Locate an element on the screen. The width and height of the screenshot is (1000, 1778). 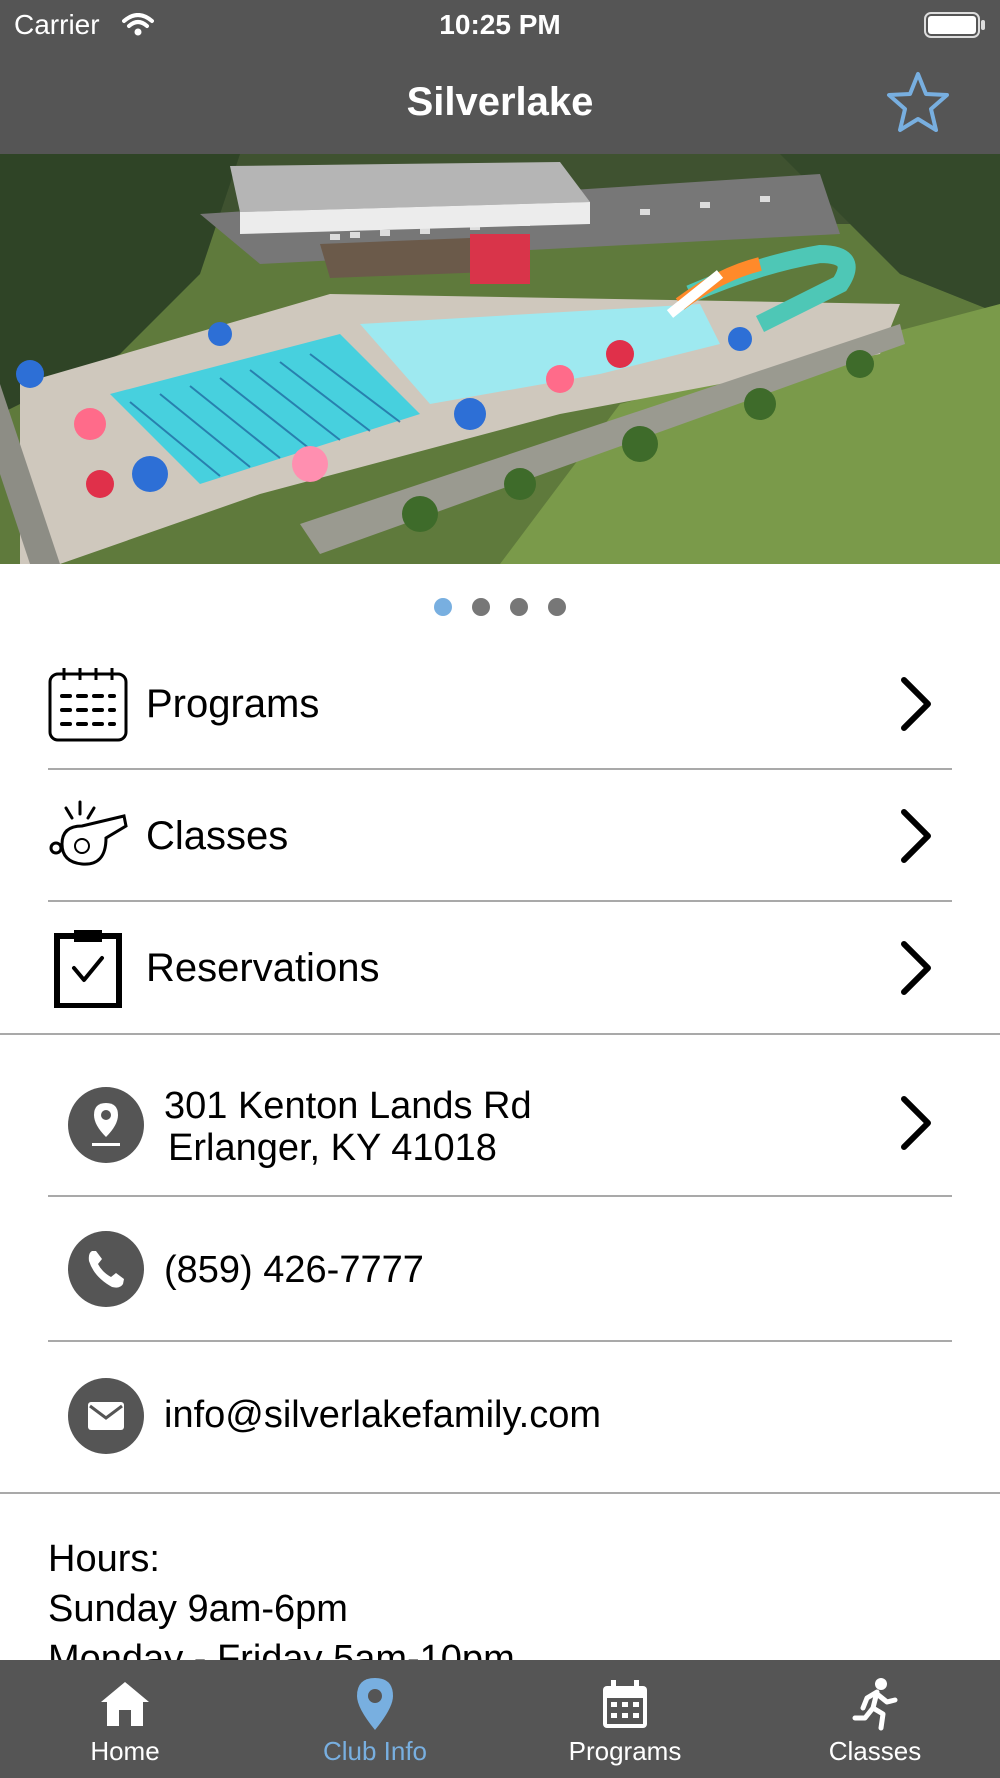
tab-home: Home is located at coordinates (125, 1719).